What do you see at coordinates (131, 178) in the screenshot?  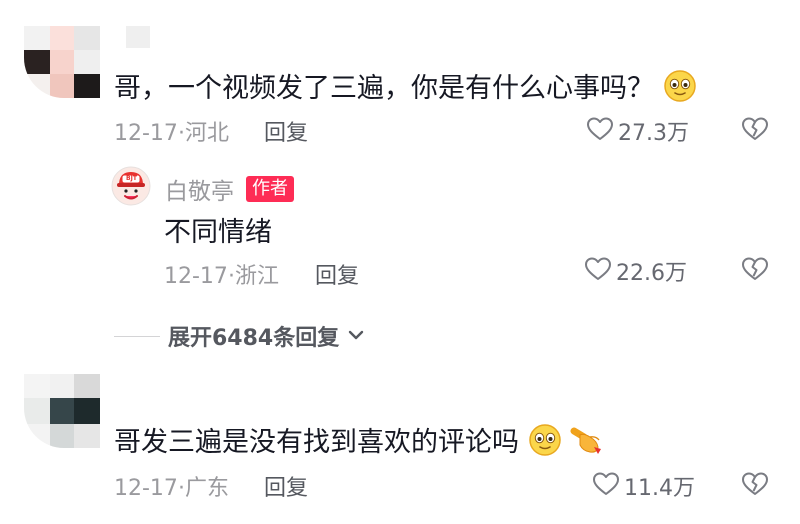 I see `avatar-text: BJT` at bounding box center [131, 178].